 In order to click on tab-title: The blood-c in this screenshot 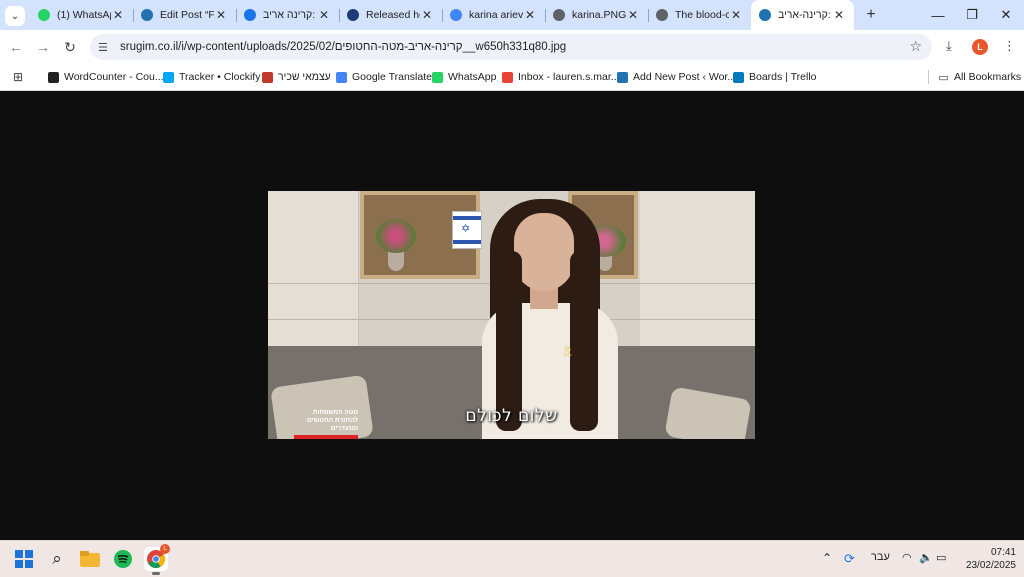, I will do `click(702, 15)`.